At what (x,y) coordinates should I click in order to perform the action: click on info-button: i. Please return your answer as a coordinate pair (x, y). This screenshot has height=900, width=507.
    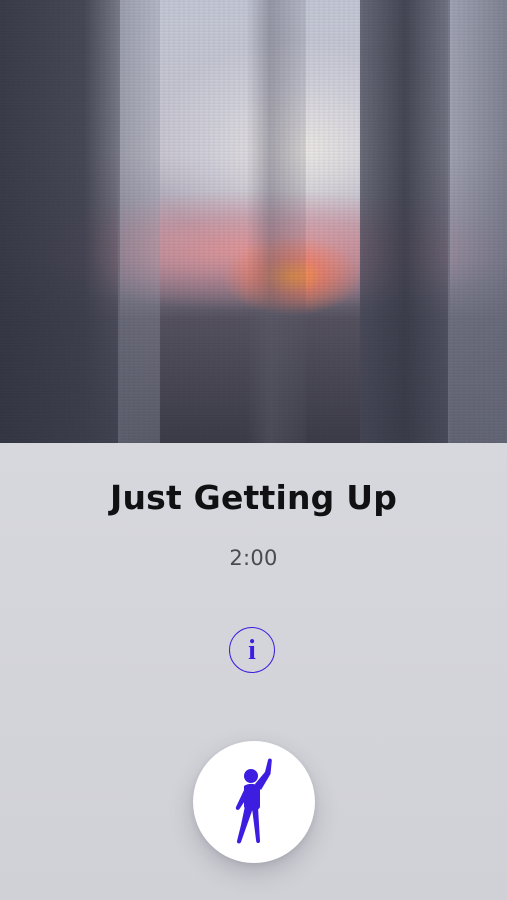
    Looking at the image, I should click on (252, 650).